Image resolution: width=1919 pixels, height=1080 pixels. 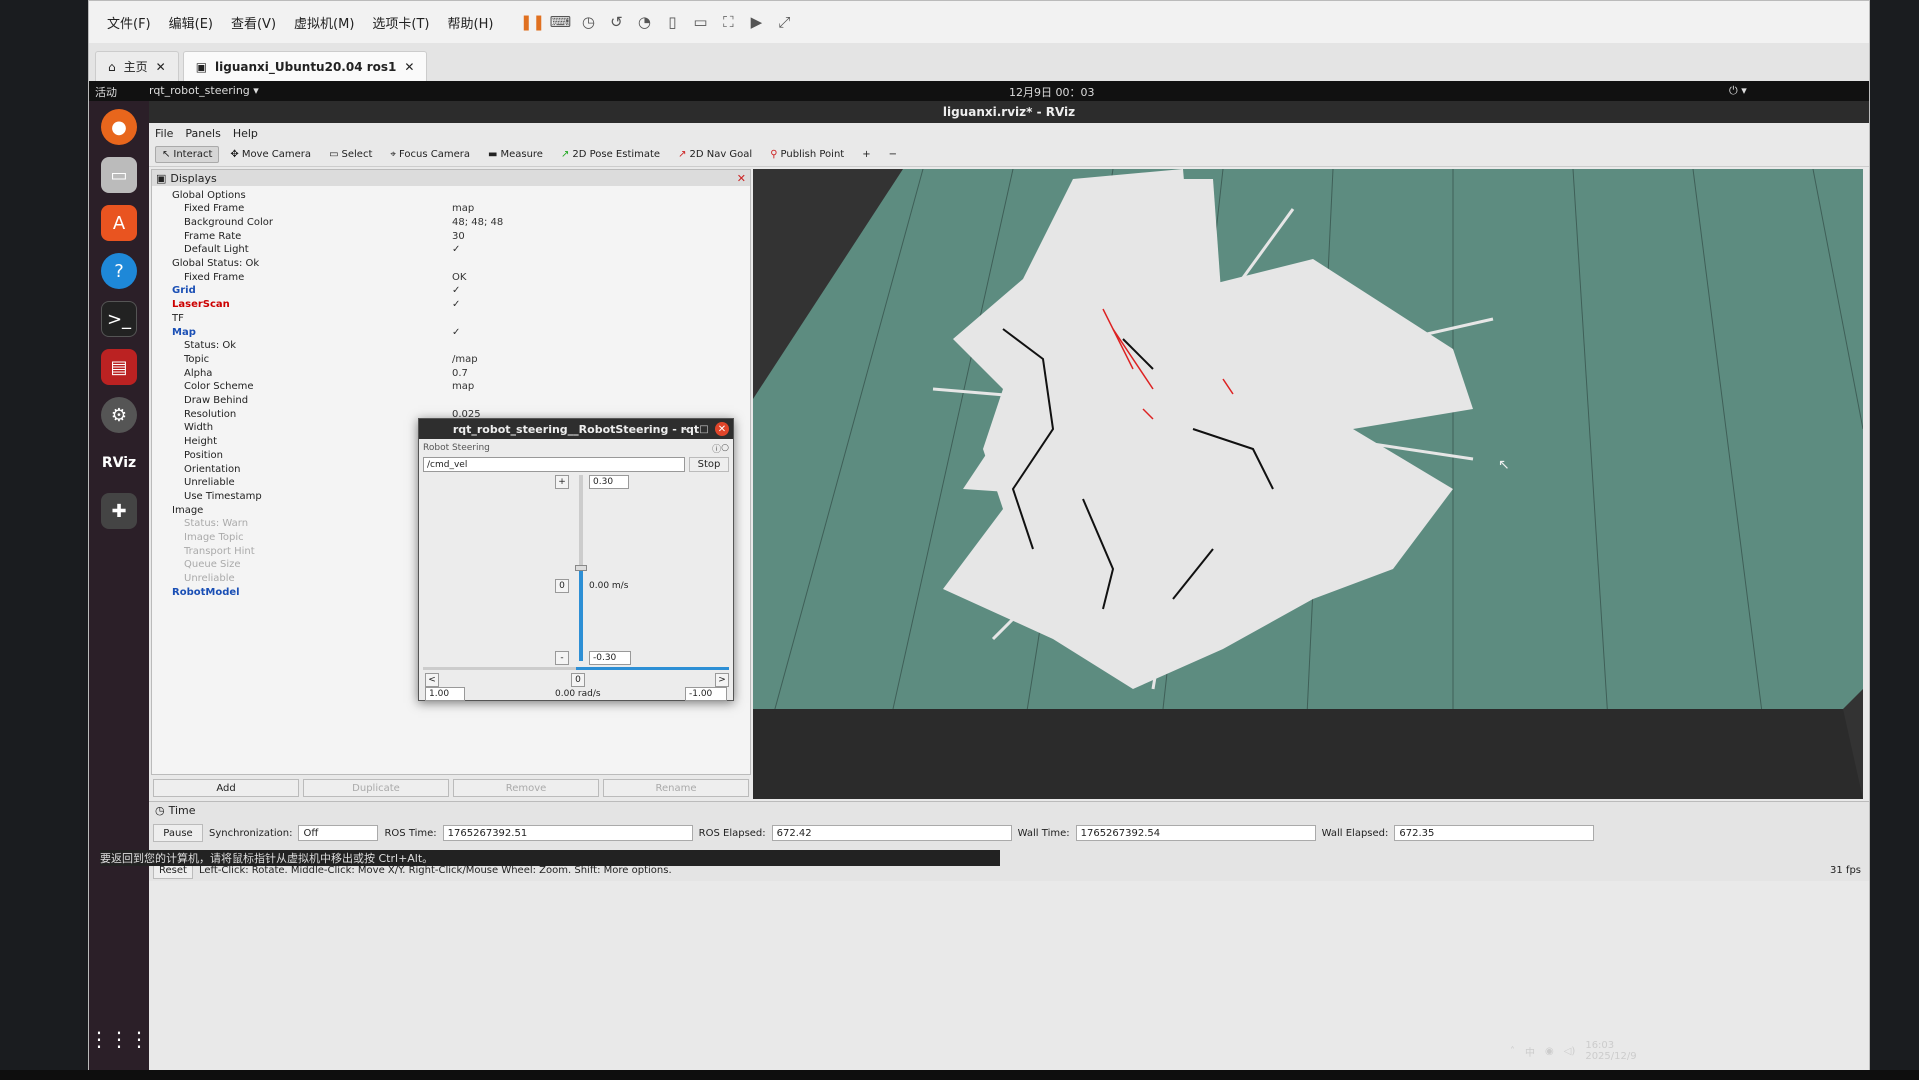 I want to click on tab-vm: ▣ liguanxi_Ubuntu20.04 ros1 ✕, so click(x=305, y=66).